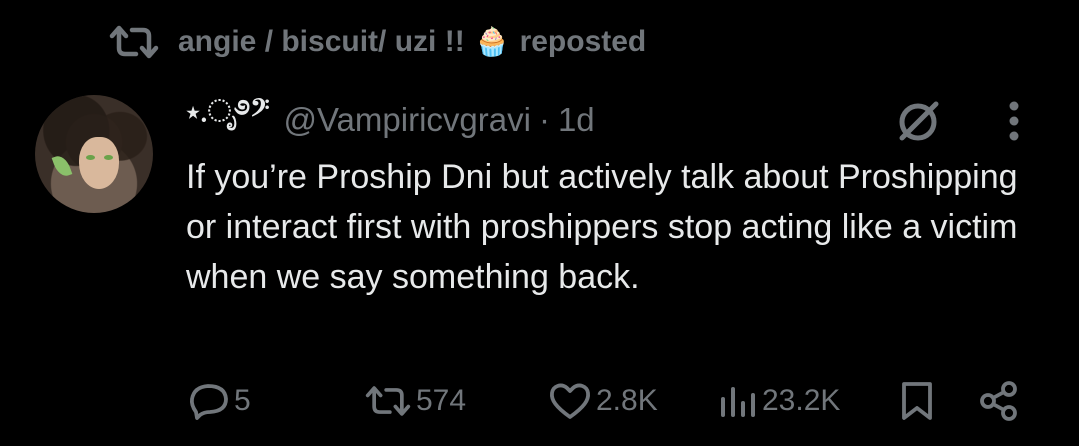  I want to click on action-bar: 5 574 2.8K 23.2K, so click(608, 401).